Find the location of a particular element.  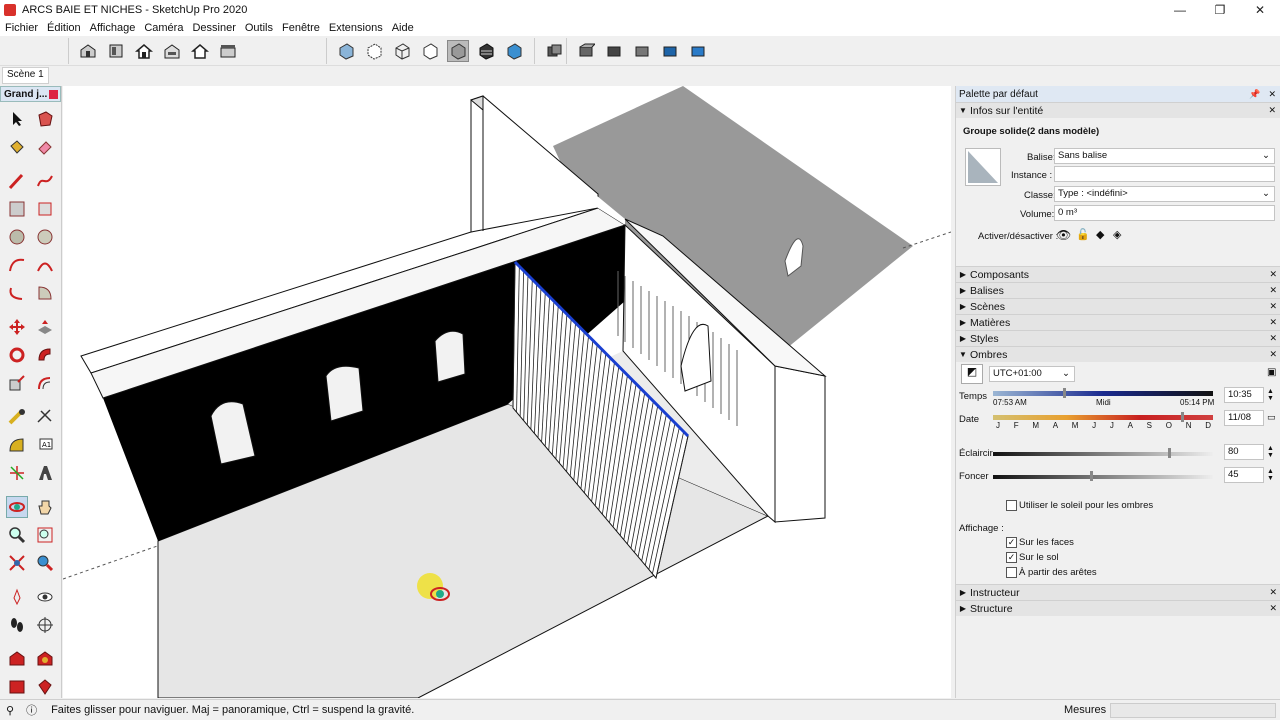

polygon-icon is located at coordinates (45, 237).